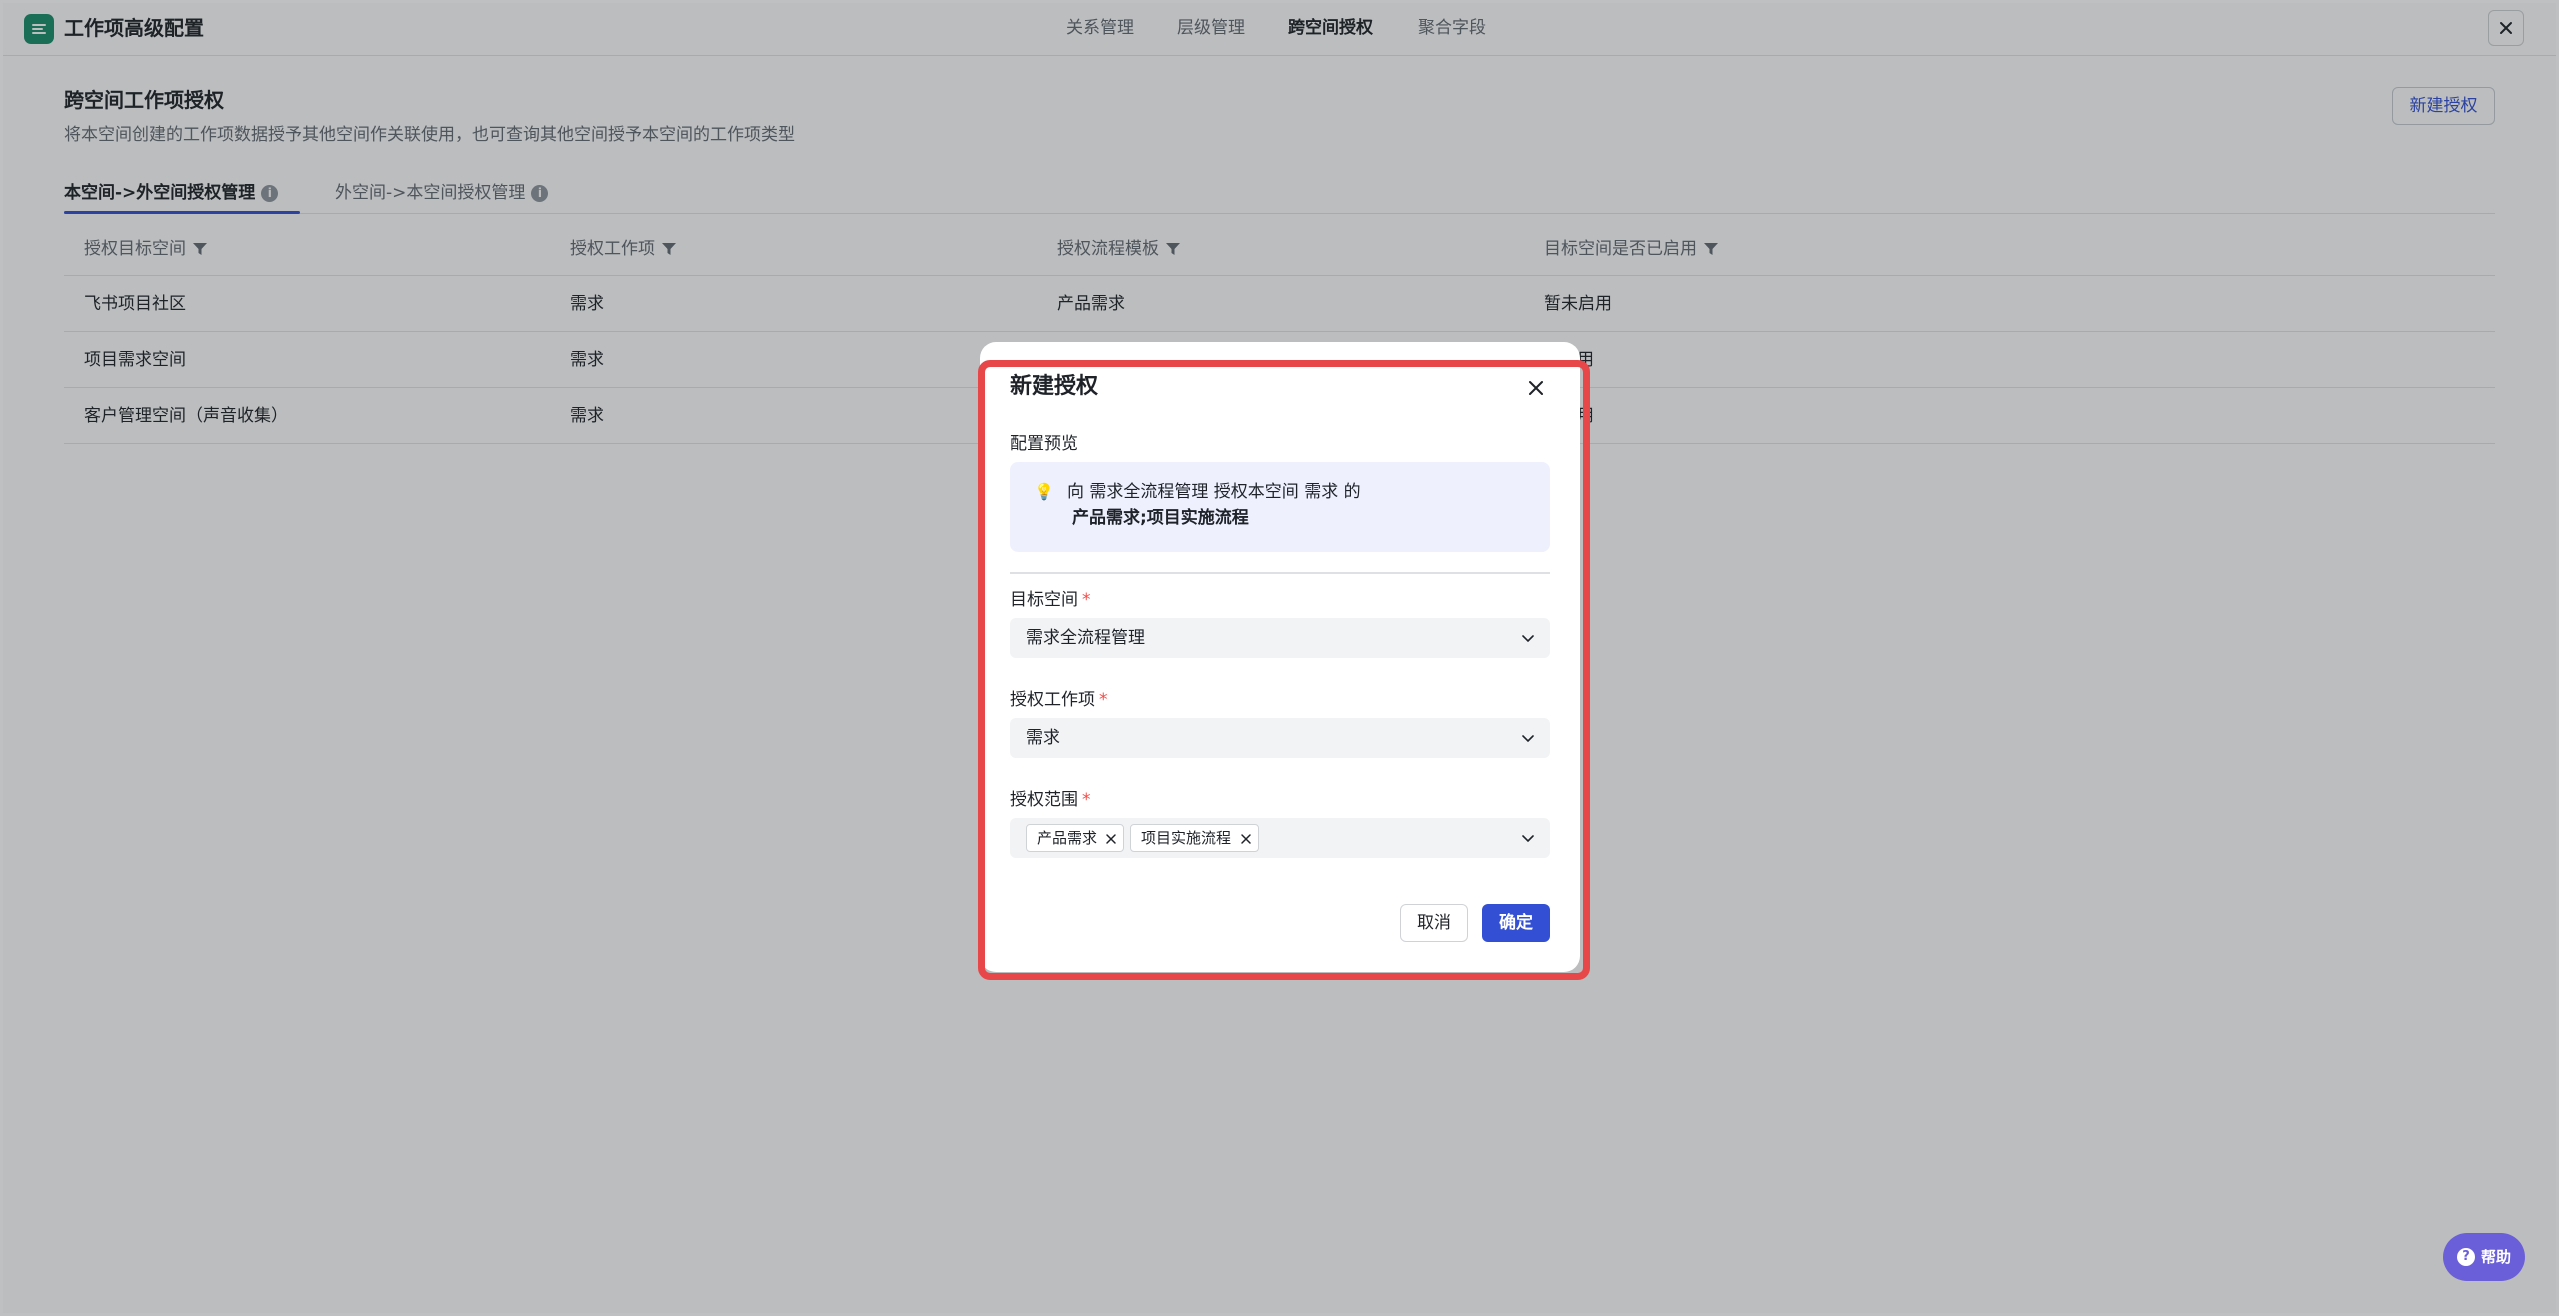 Image resolution: width=2559 pixels, height=1316 pixels. Describe the element at coordinates (1043, 738) in the screenshot. I see `select-value: 需求` at that location.